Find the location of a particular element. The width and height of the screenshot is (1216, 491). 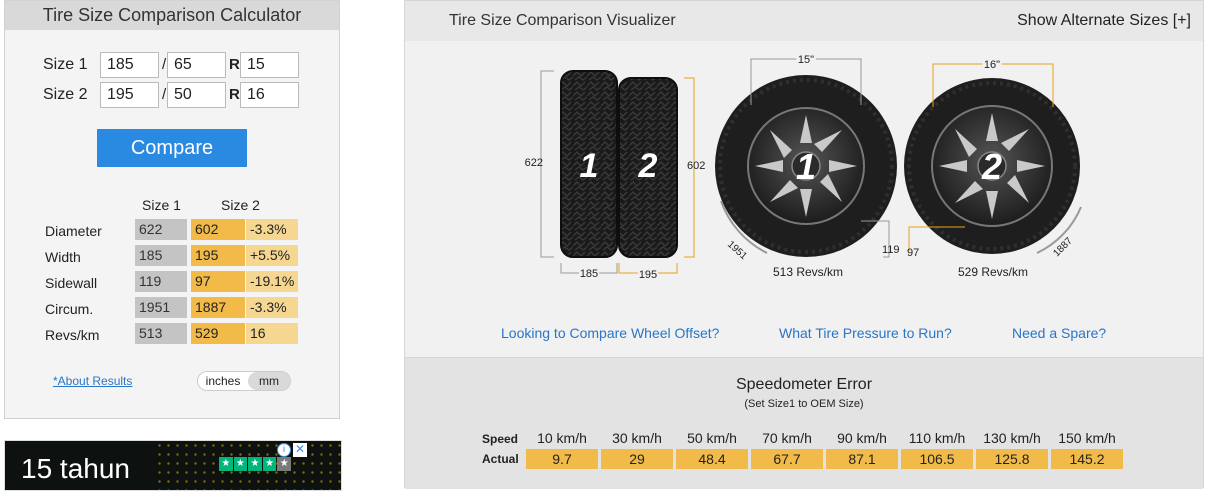

wheel-1-number: 1 is located at coordinates (806, 166).